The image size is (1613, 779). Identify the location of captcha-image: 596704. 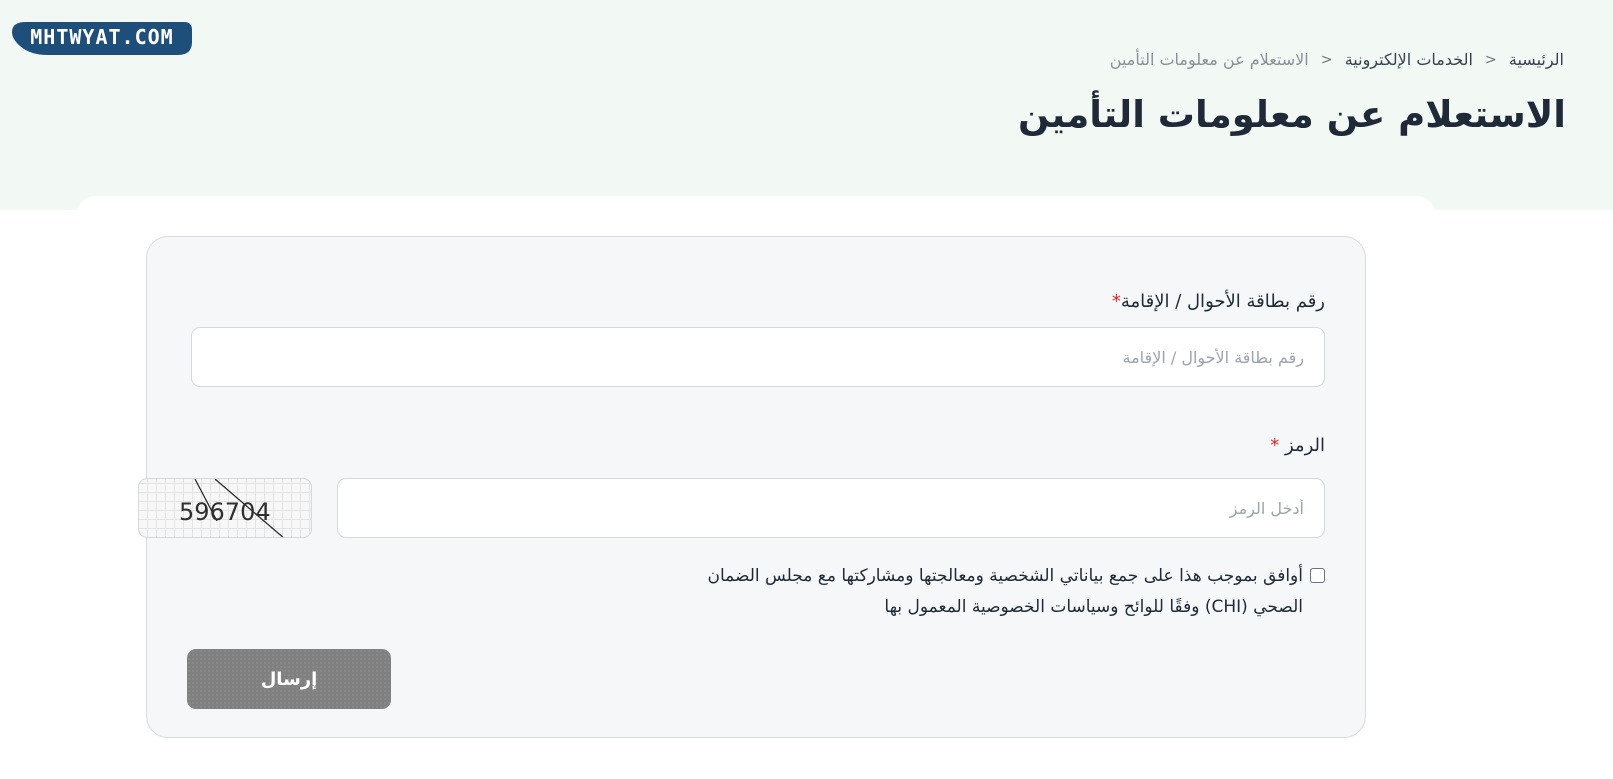
(225, 508).